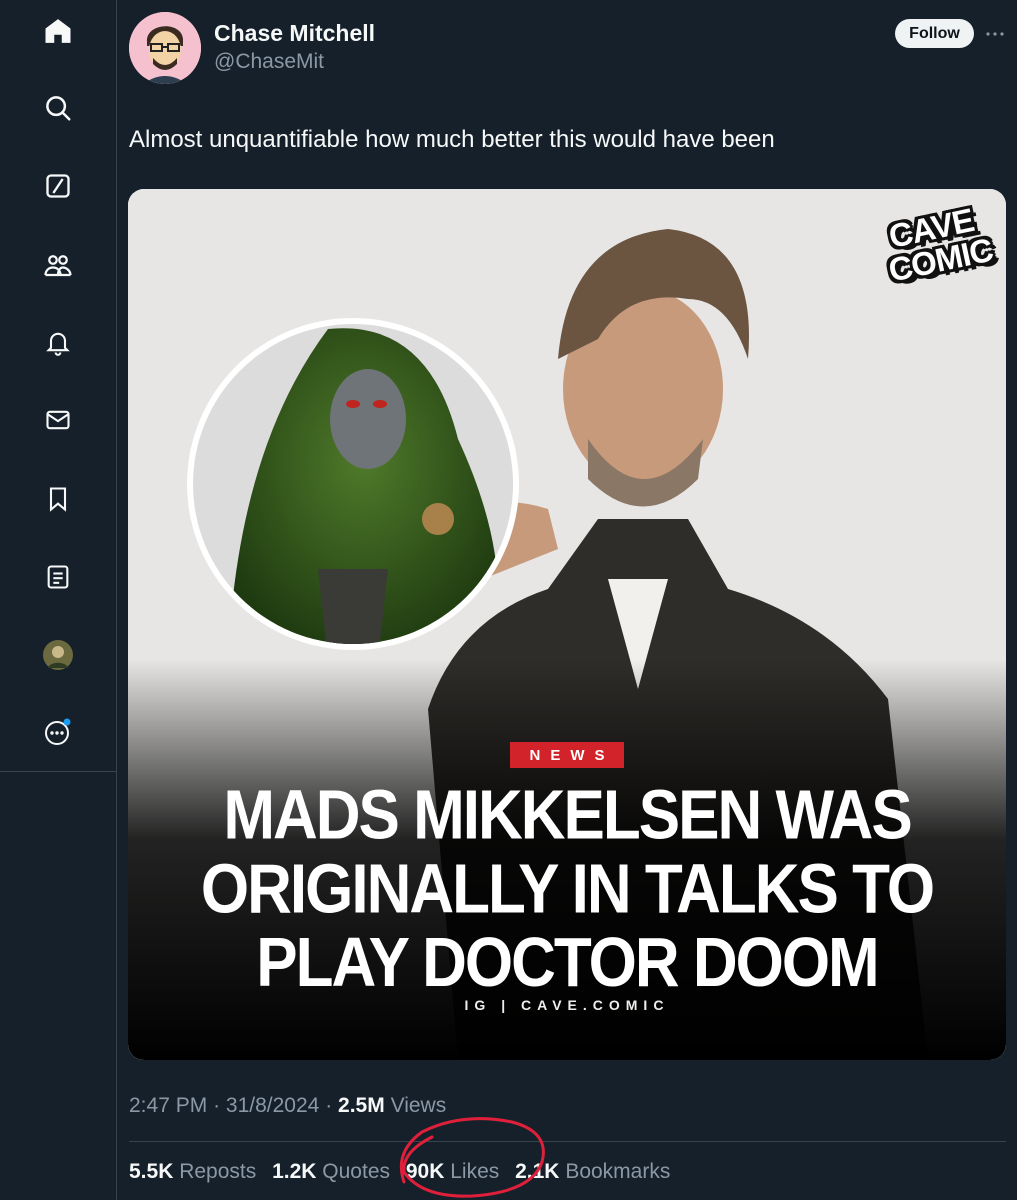 The image size is (1017, 1200). I want to click on tweet-time: 2:47 PM, so click(168, 1105).